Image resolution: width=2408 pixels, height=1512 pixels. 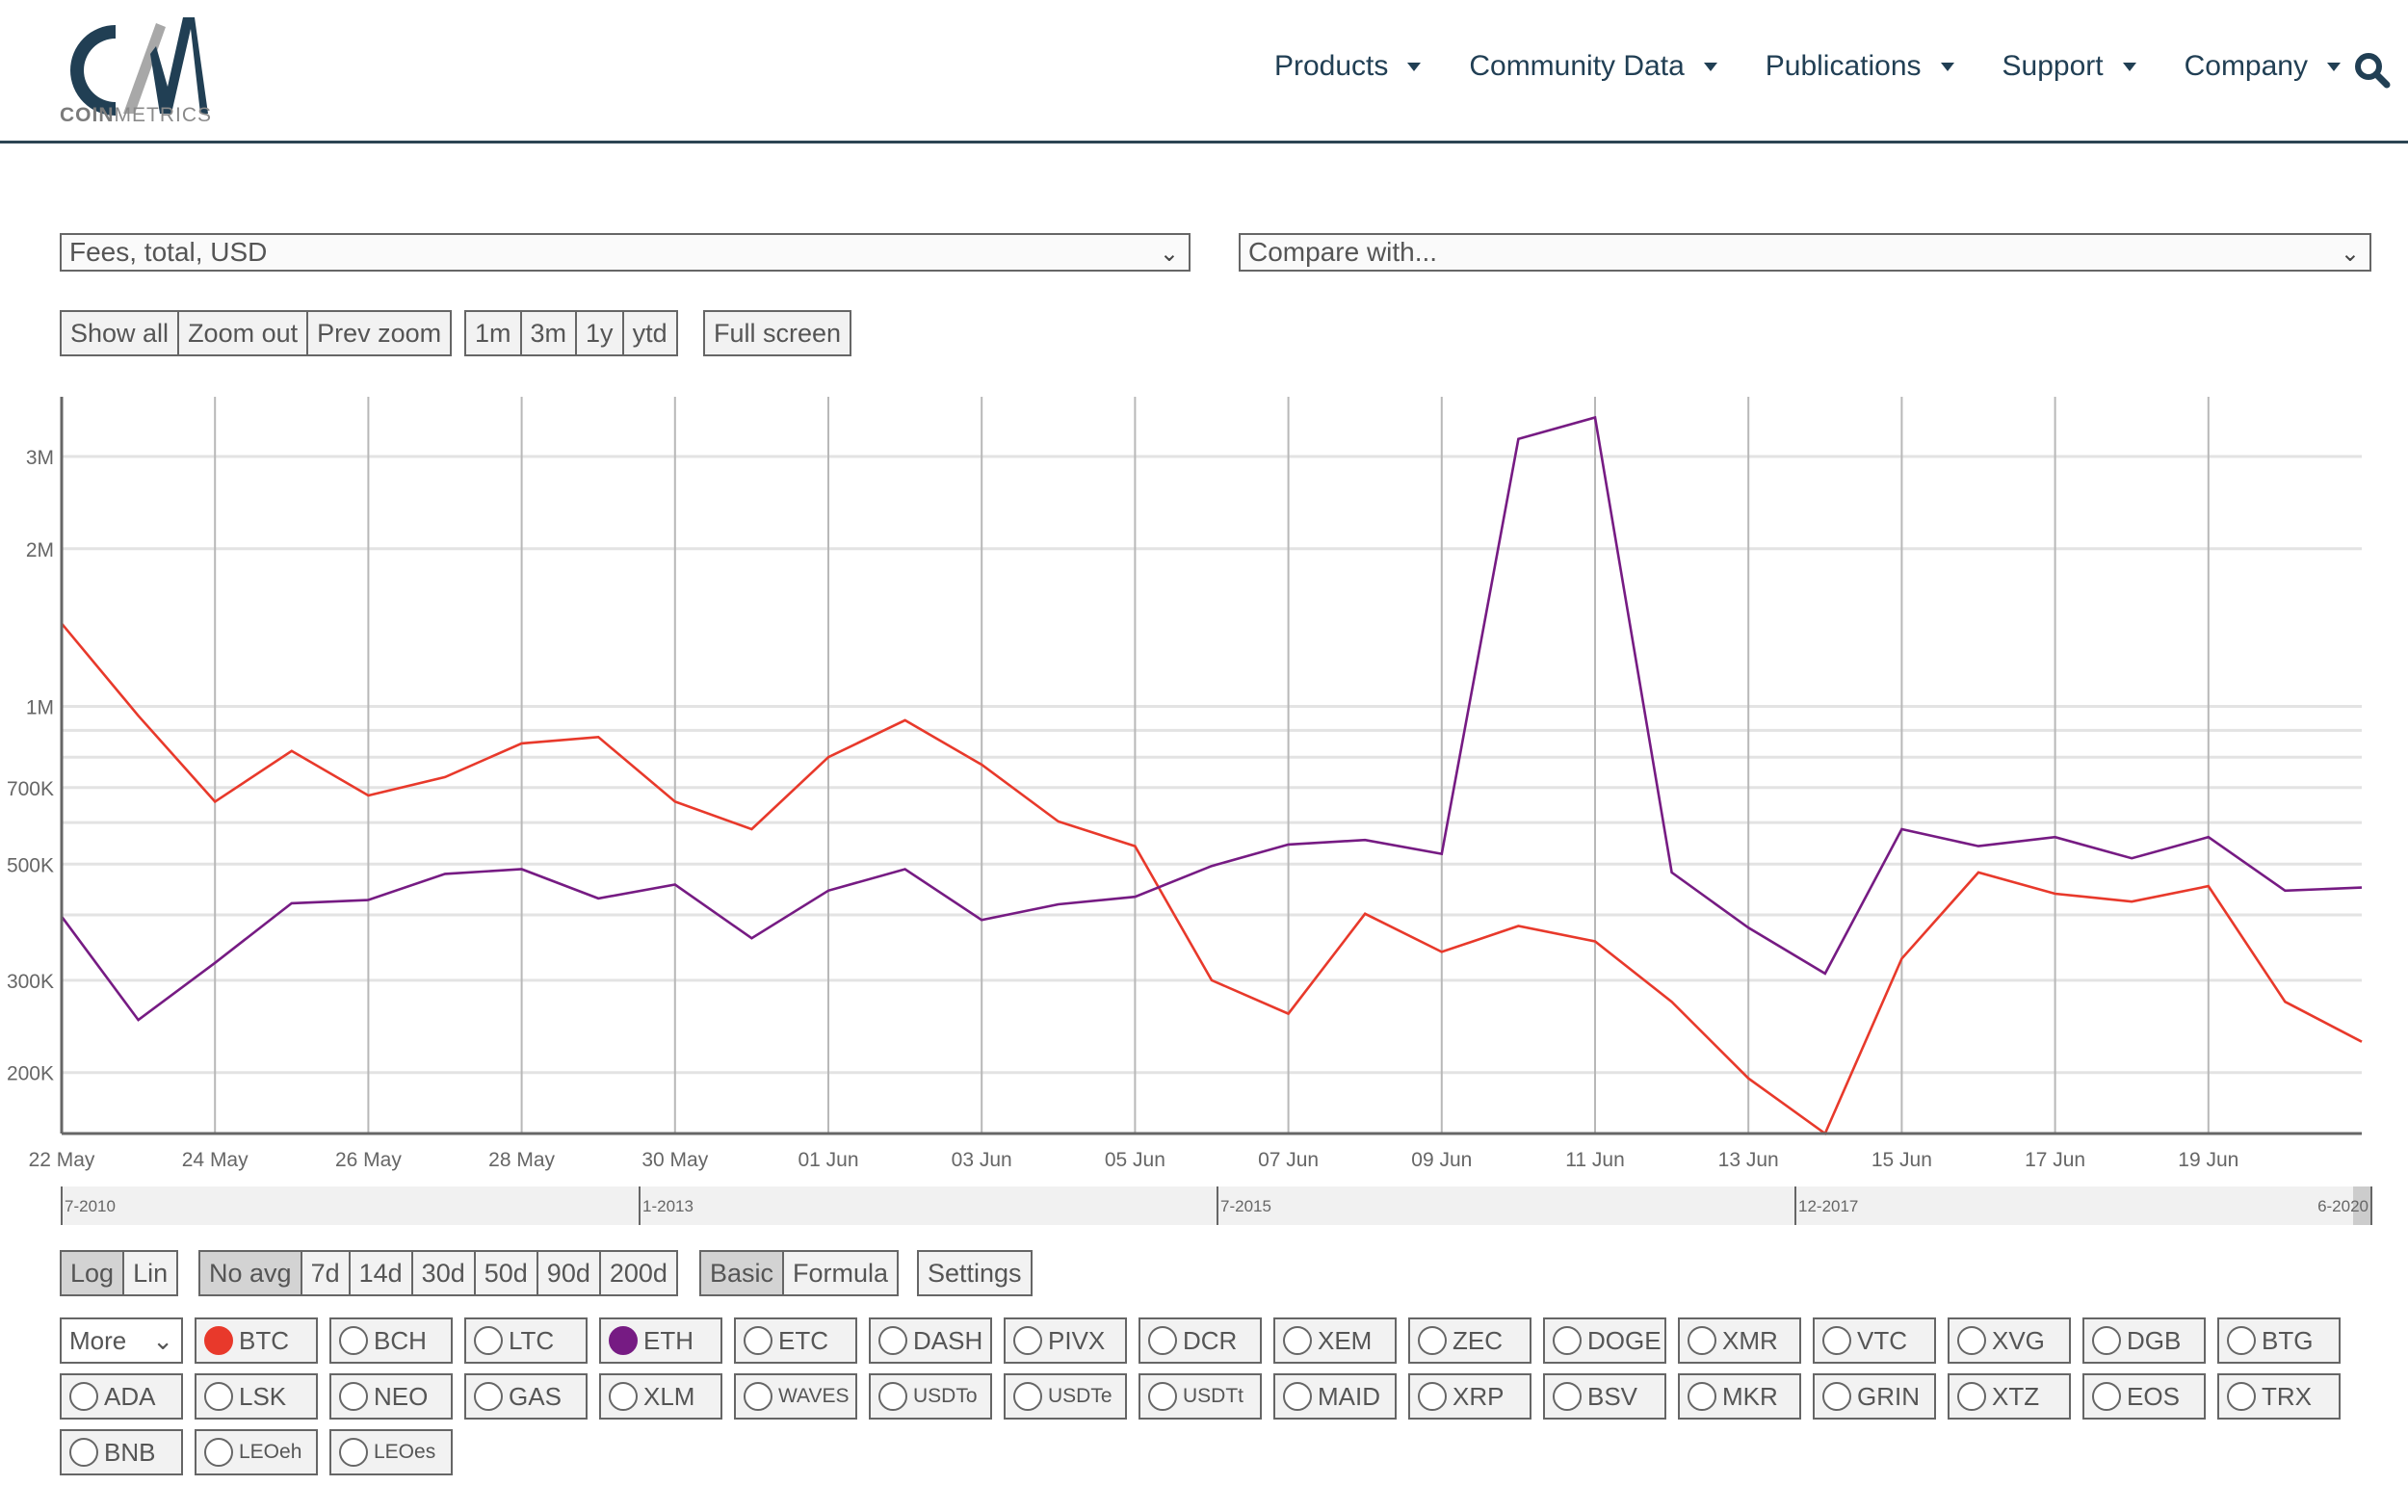 What do you see at coordinates (660, 1340) in the screenshot?
I see `asset-toggle-eth: ETH` at bounding box center [660, 1340].